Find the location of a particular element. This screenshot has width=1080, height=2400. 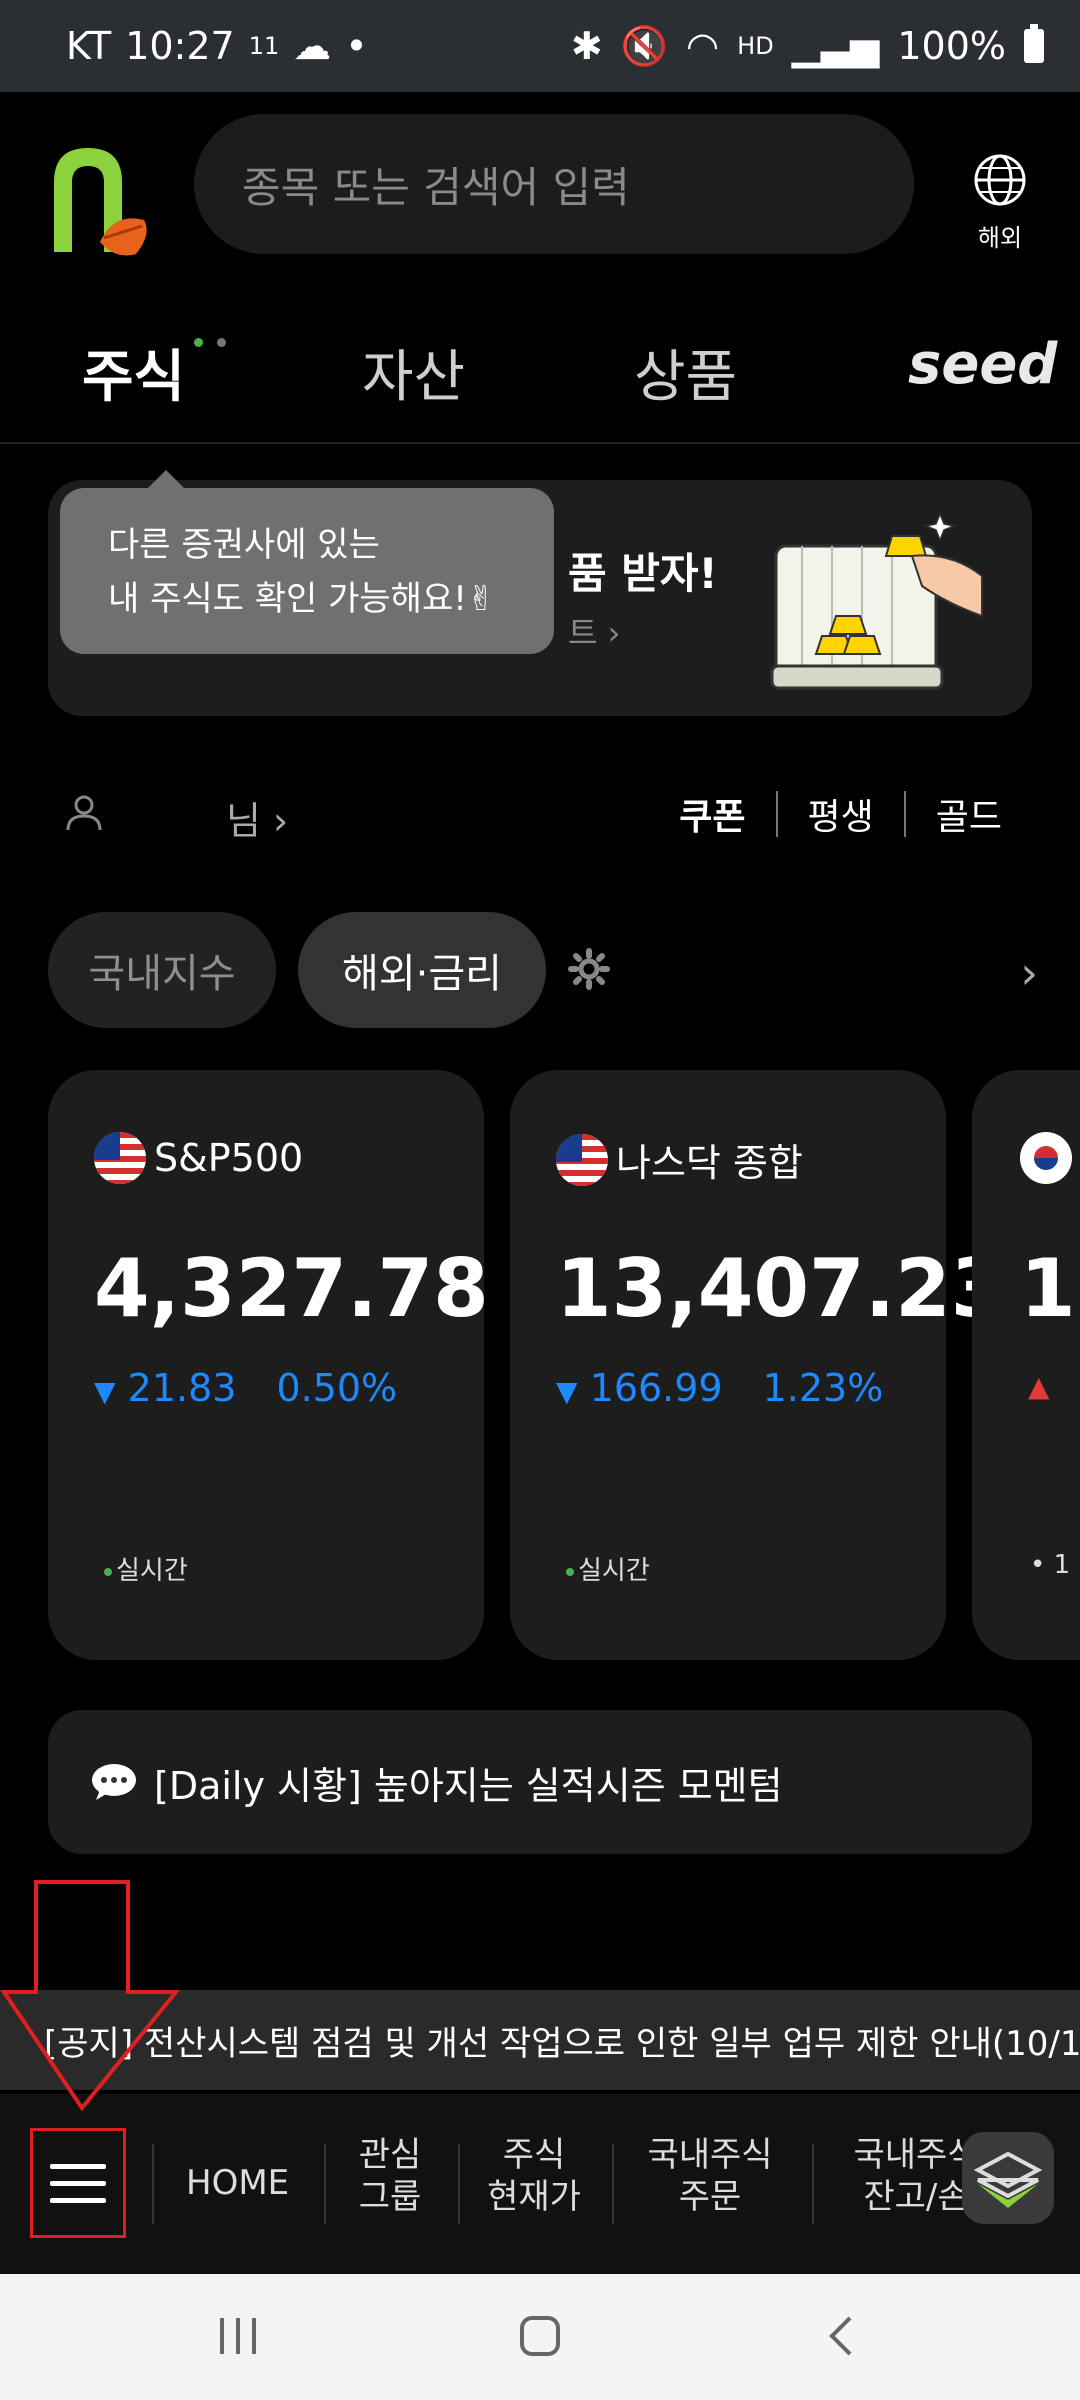

chip-overseas-rates: 해외·금리 is located at coordinates (422, 970).